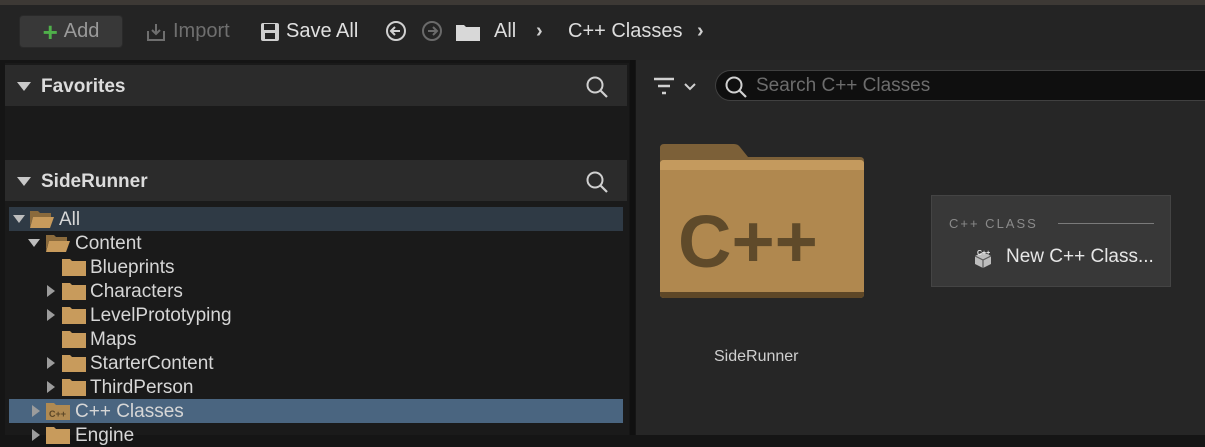  Describe the element at coordinates (70, 219) in the screenshot. I see `tree-item-label: All` at that location.